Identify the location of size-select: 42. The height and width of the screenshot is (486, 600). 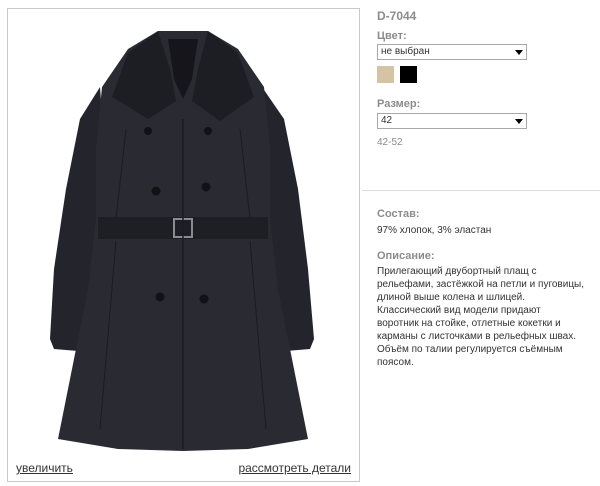
(452, 121).